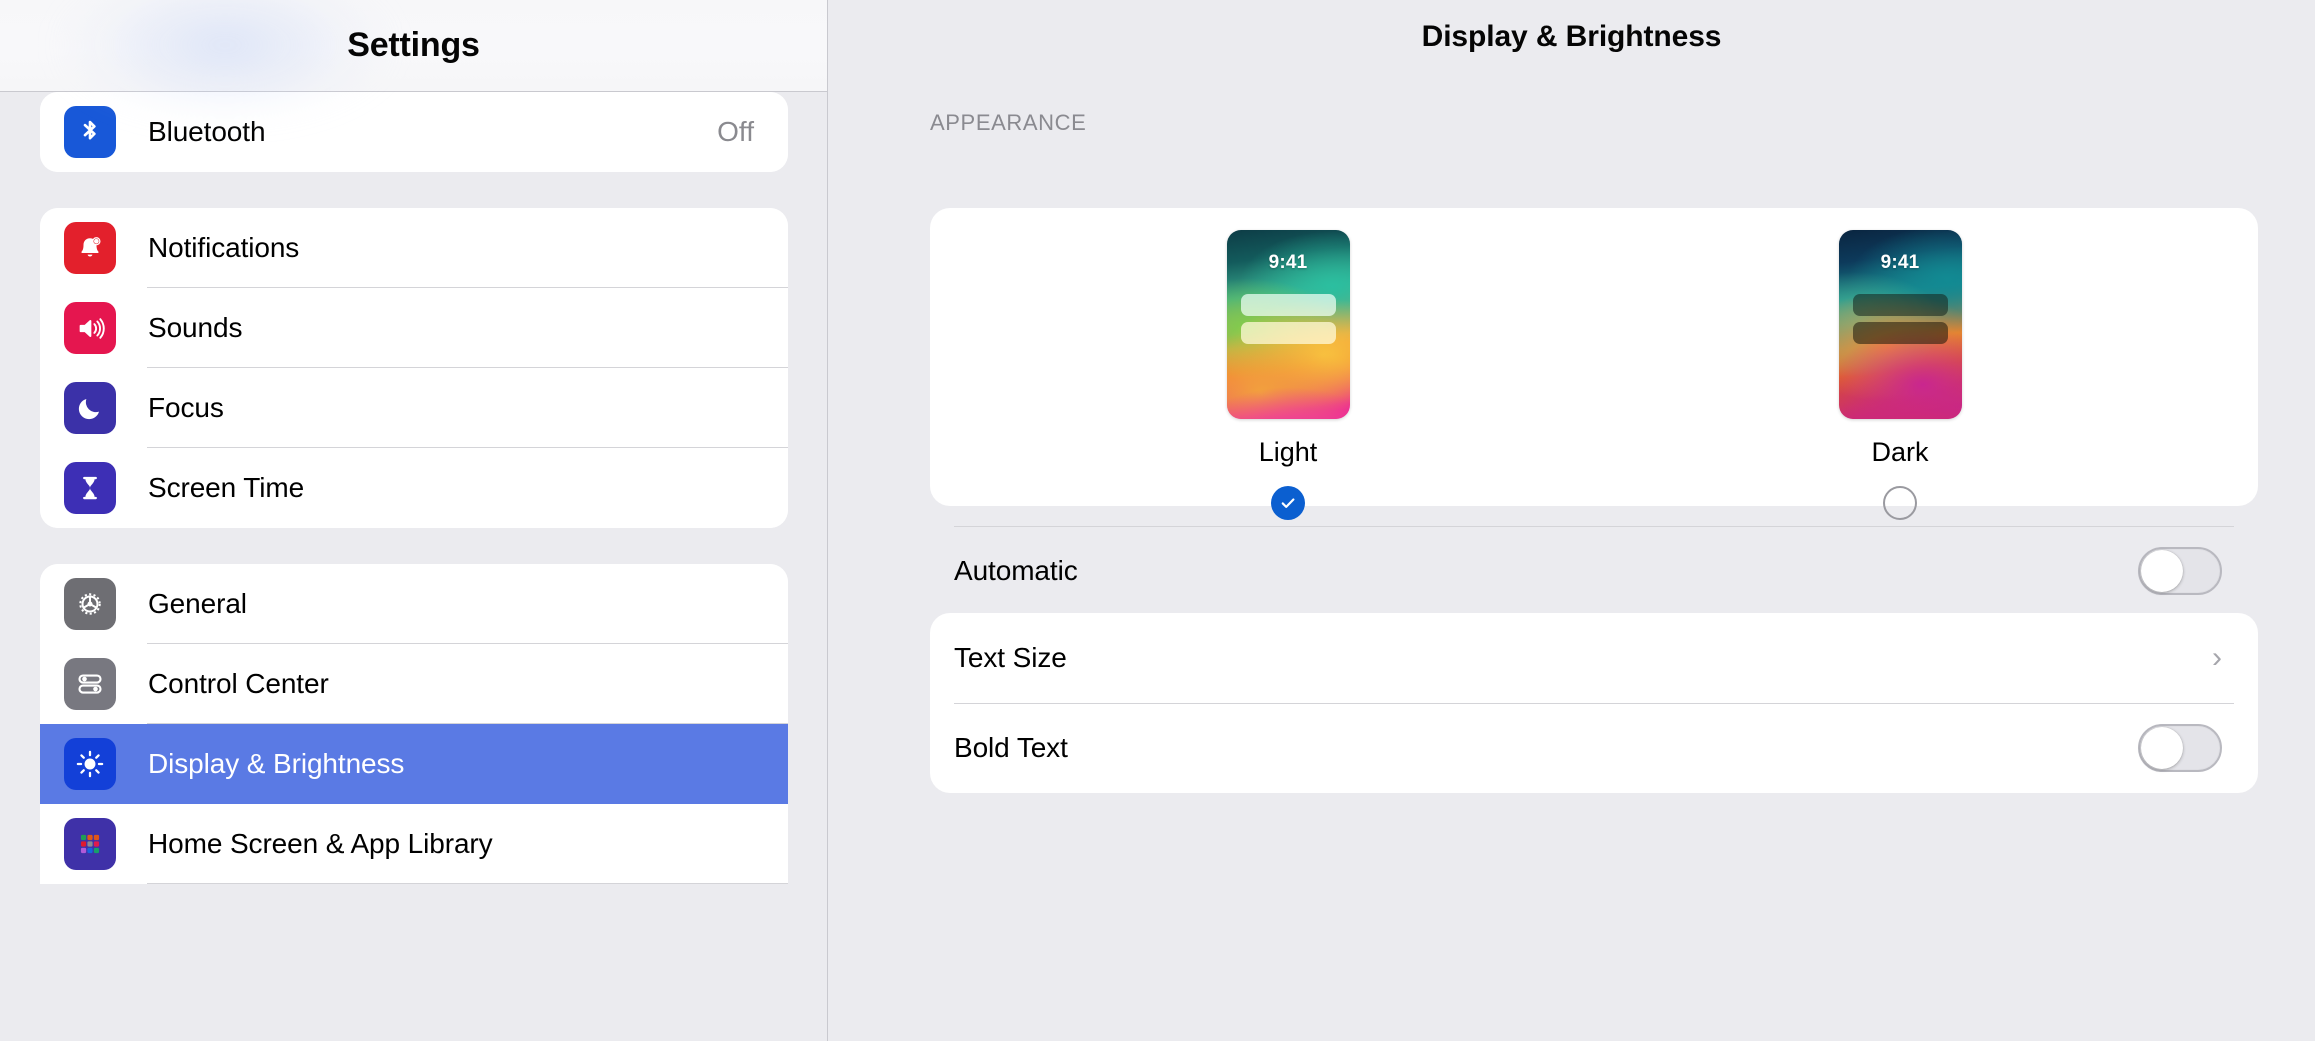 This screenshot has height=1041, width=2315. I want to click on light-radio-selected, so click(1288, 503).